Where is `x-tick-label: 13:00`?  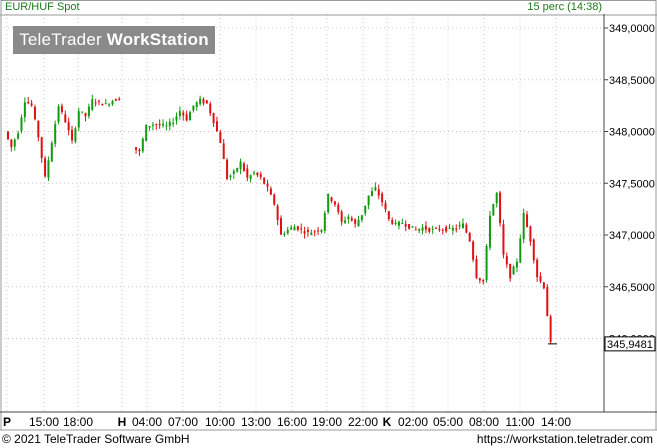
x-tick-label: 13:00 is located at coordinates (256, 422).